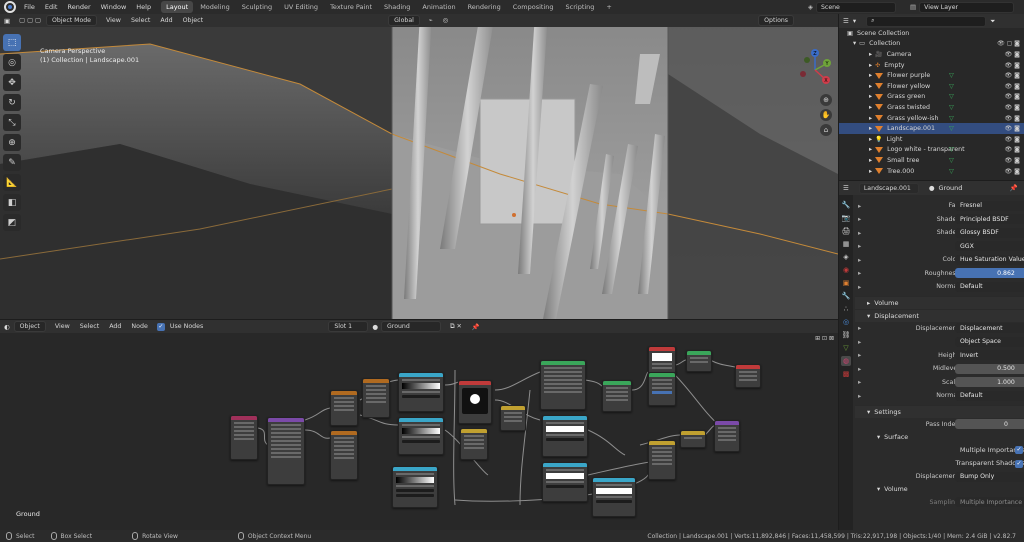 The height and width of the screenshot is (542, 1024). I want to click on property-value-field: Fresnel, so click(989, 205).